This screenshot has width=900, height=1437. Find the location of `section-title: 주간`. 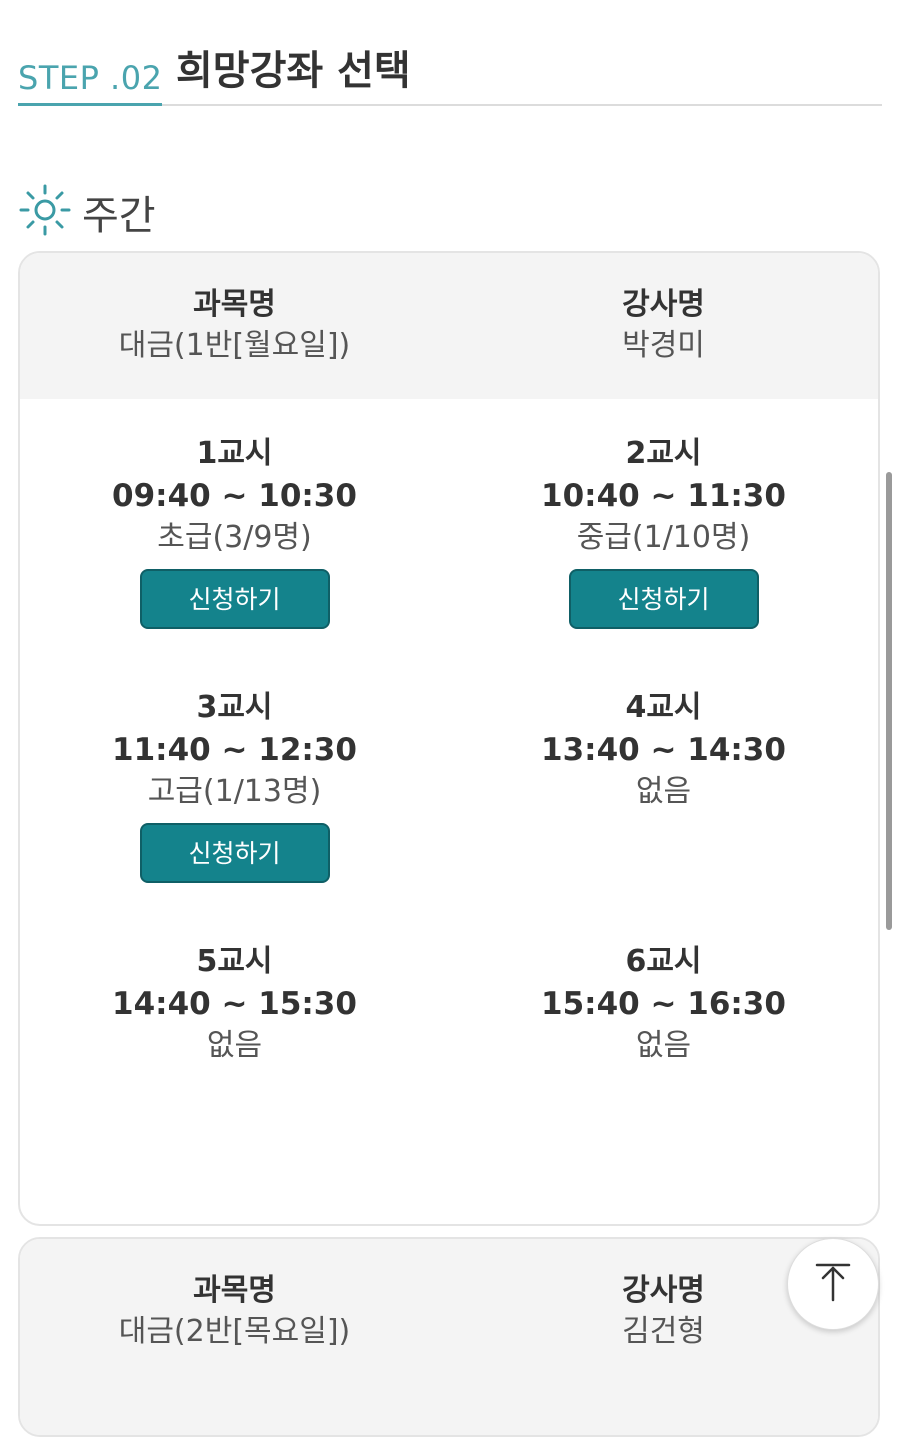

section-title: 주간 is located at coordinates (87, 212).